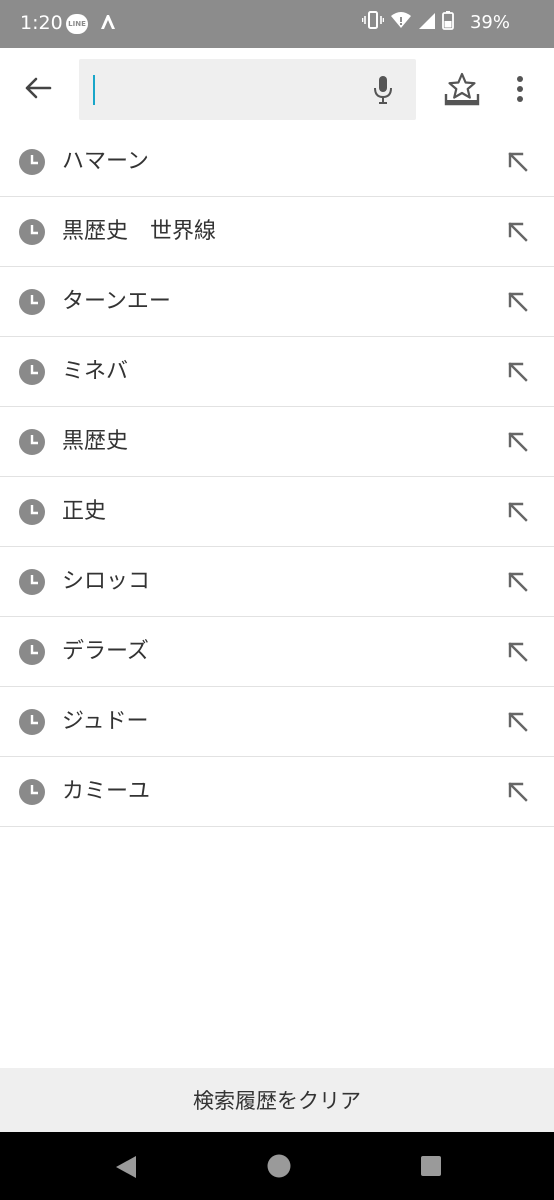  What do you see at coordinates (84, 511) in the screenshot?
I see `history-item-label: 正史` at bounding box center [84, 511].